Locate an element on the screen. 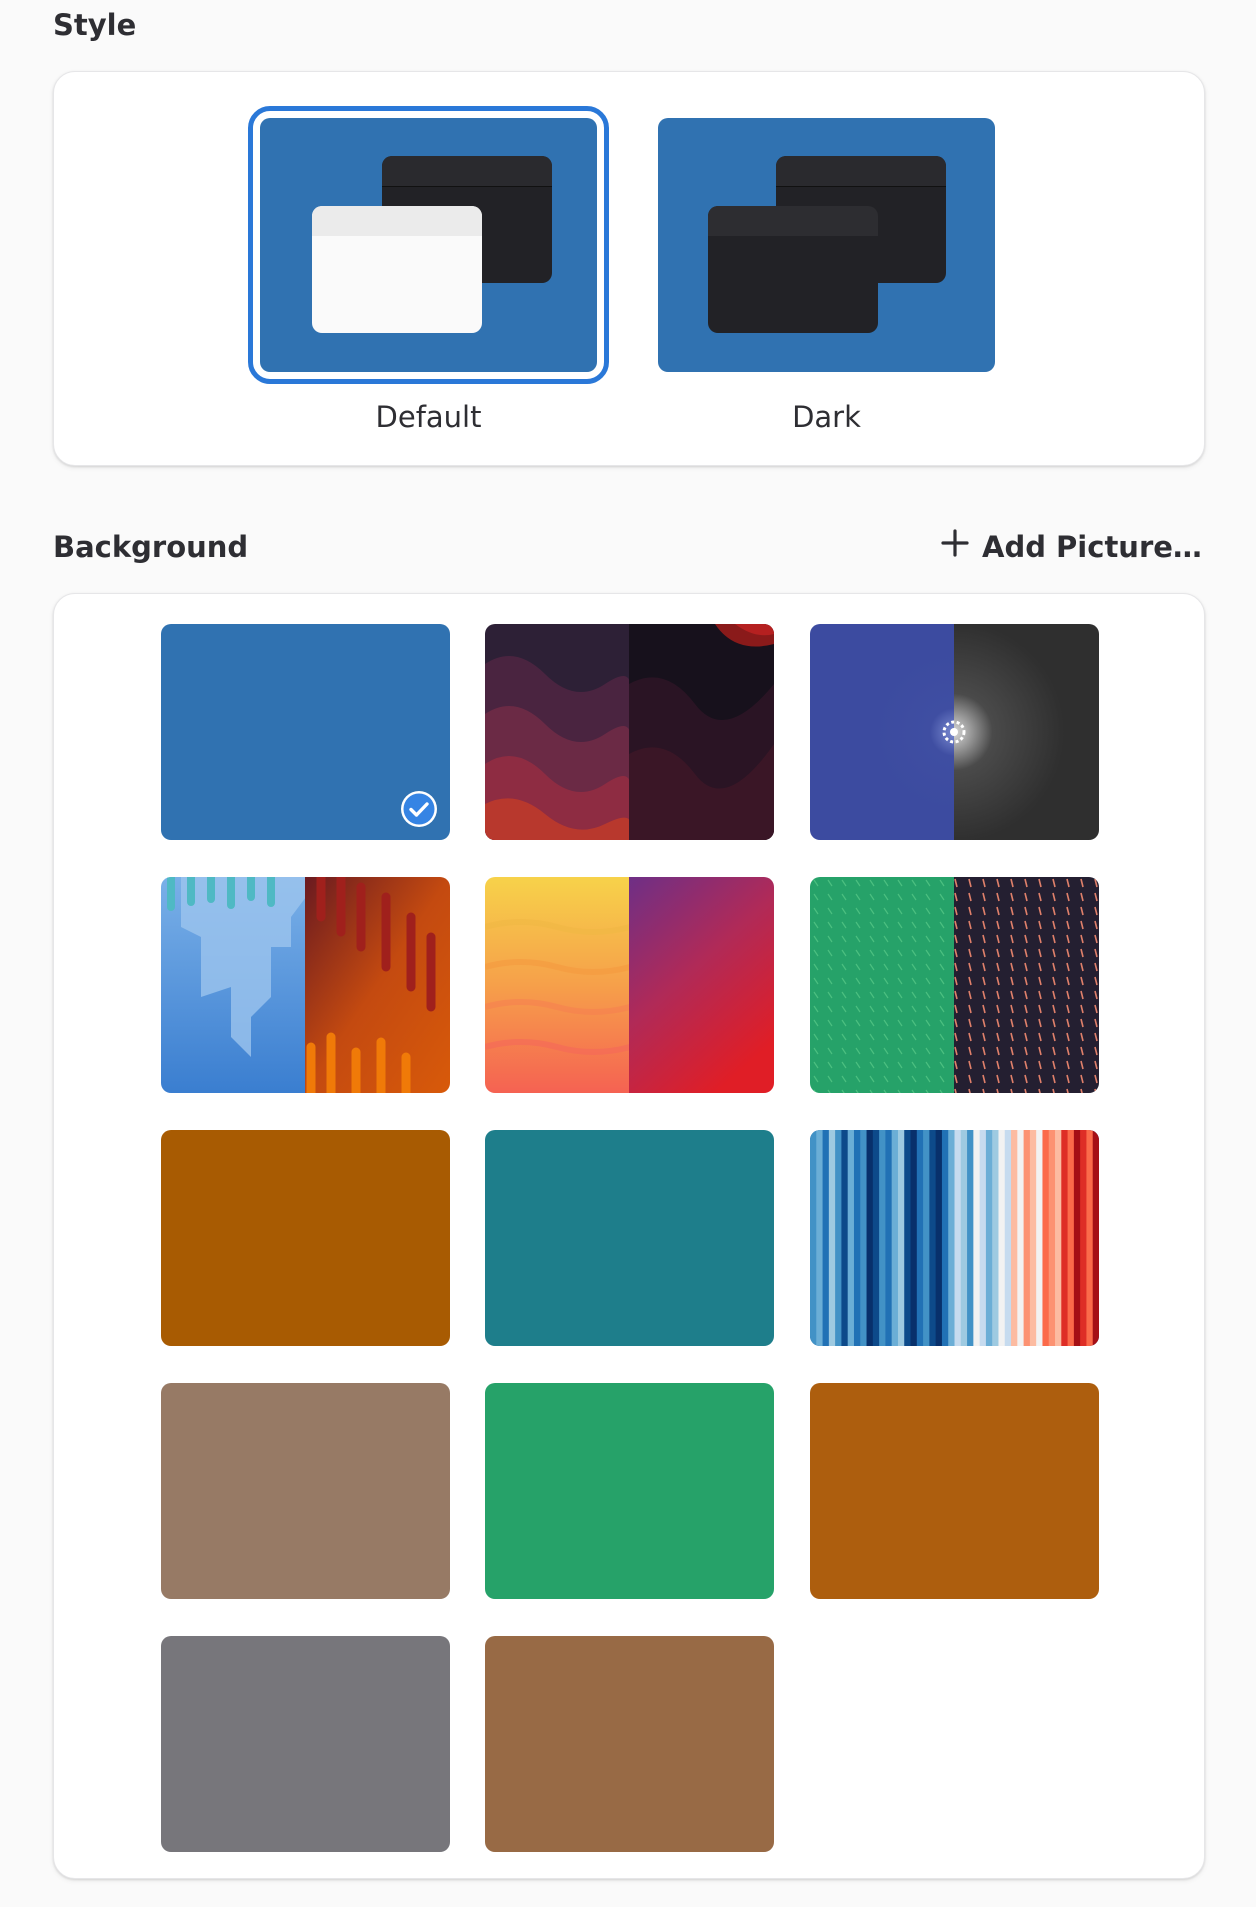  style-option-dark-label: Dark is located at coordinates (826, 417).